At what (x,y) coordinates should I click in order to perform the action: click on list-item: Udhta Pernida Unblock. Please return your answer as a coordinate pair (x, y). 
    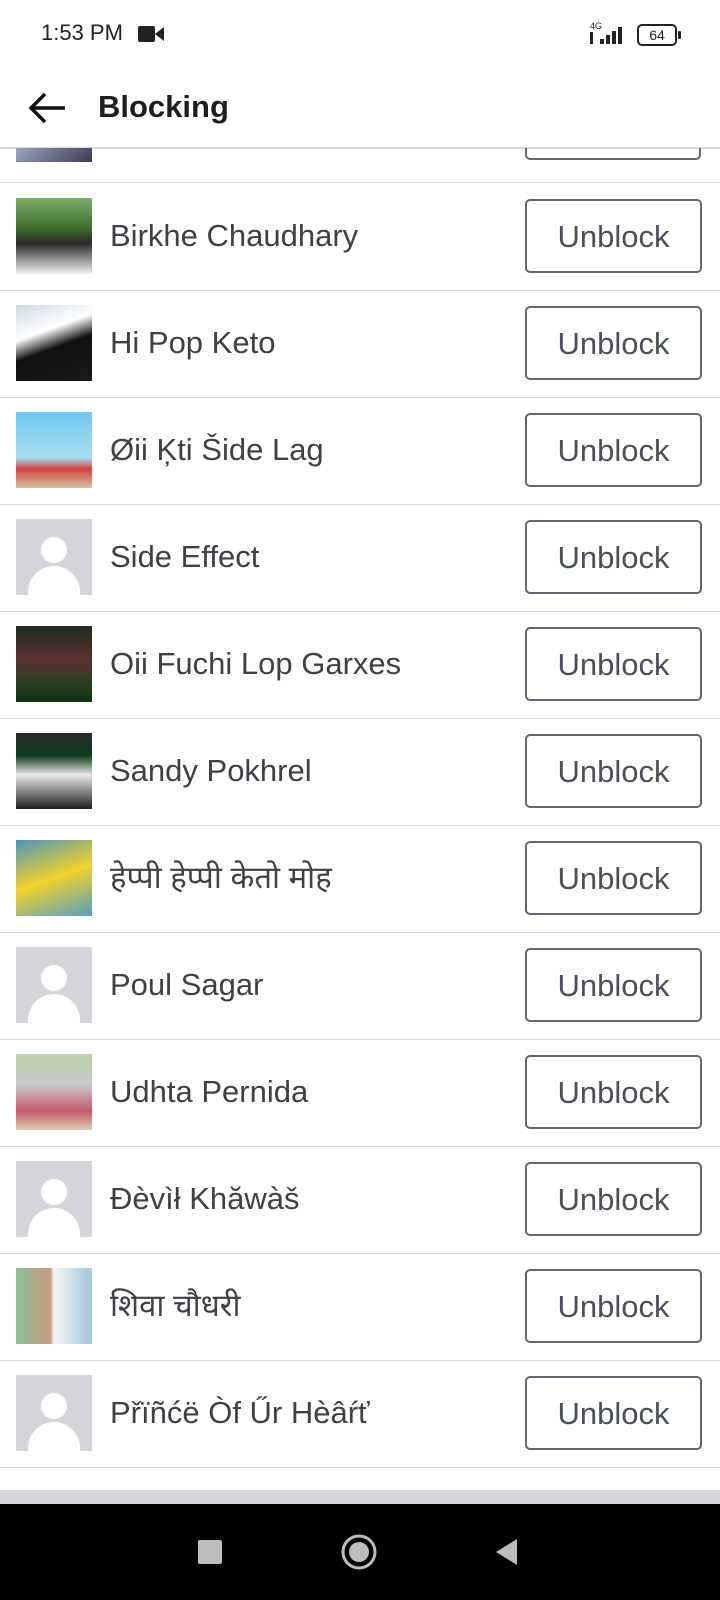
    Looking at the image, I should click on (360, 1092).